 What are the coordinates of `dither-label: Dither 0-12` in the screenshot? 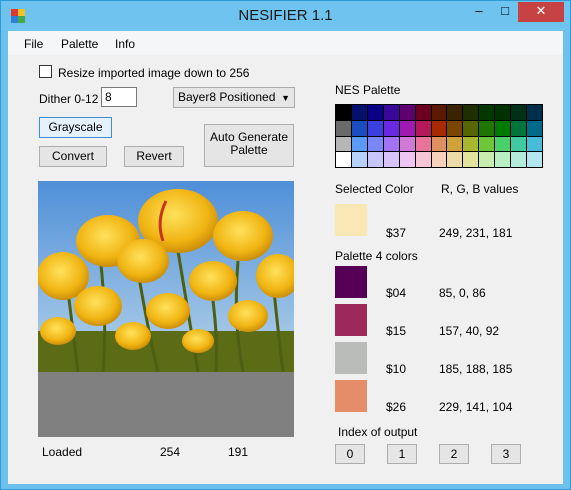 It's located at (69, 99).